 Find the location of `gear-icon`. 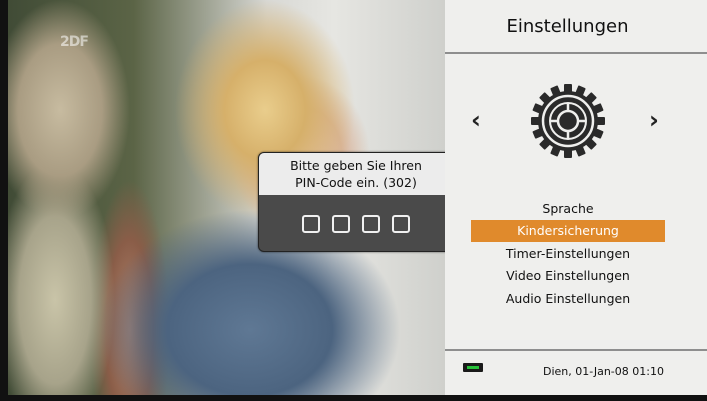

gear-icon is located at coordinates (568, 121).